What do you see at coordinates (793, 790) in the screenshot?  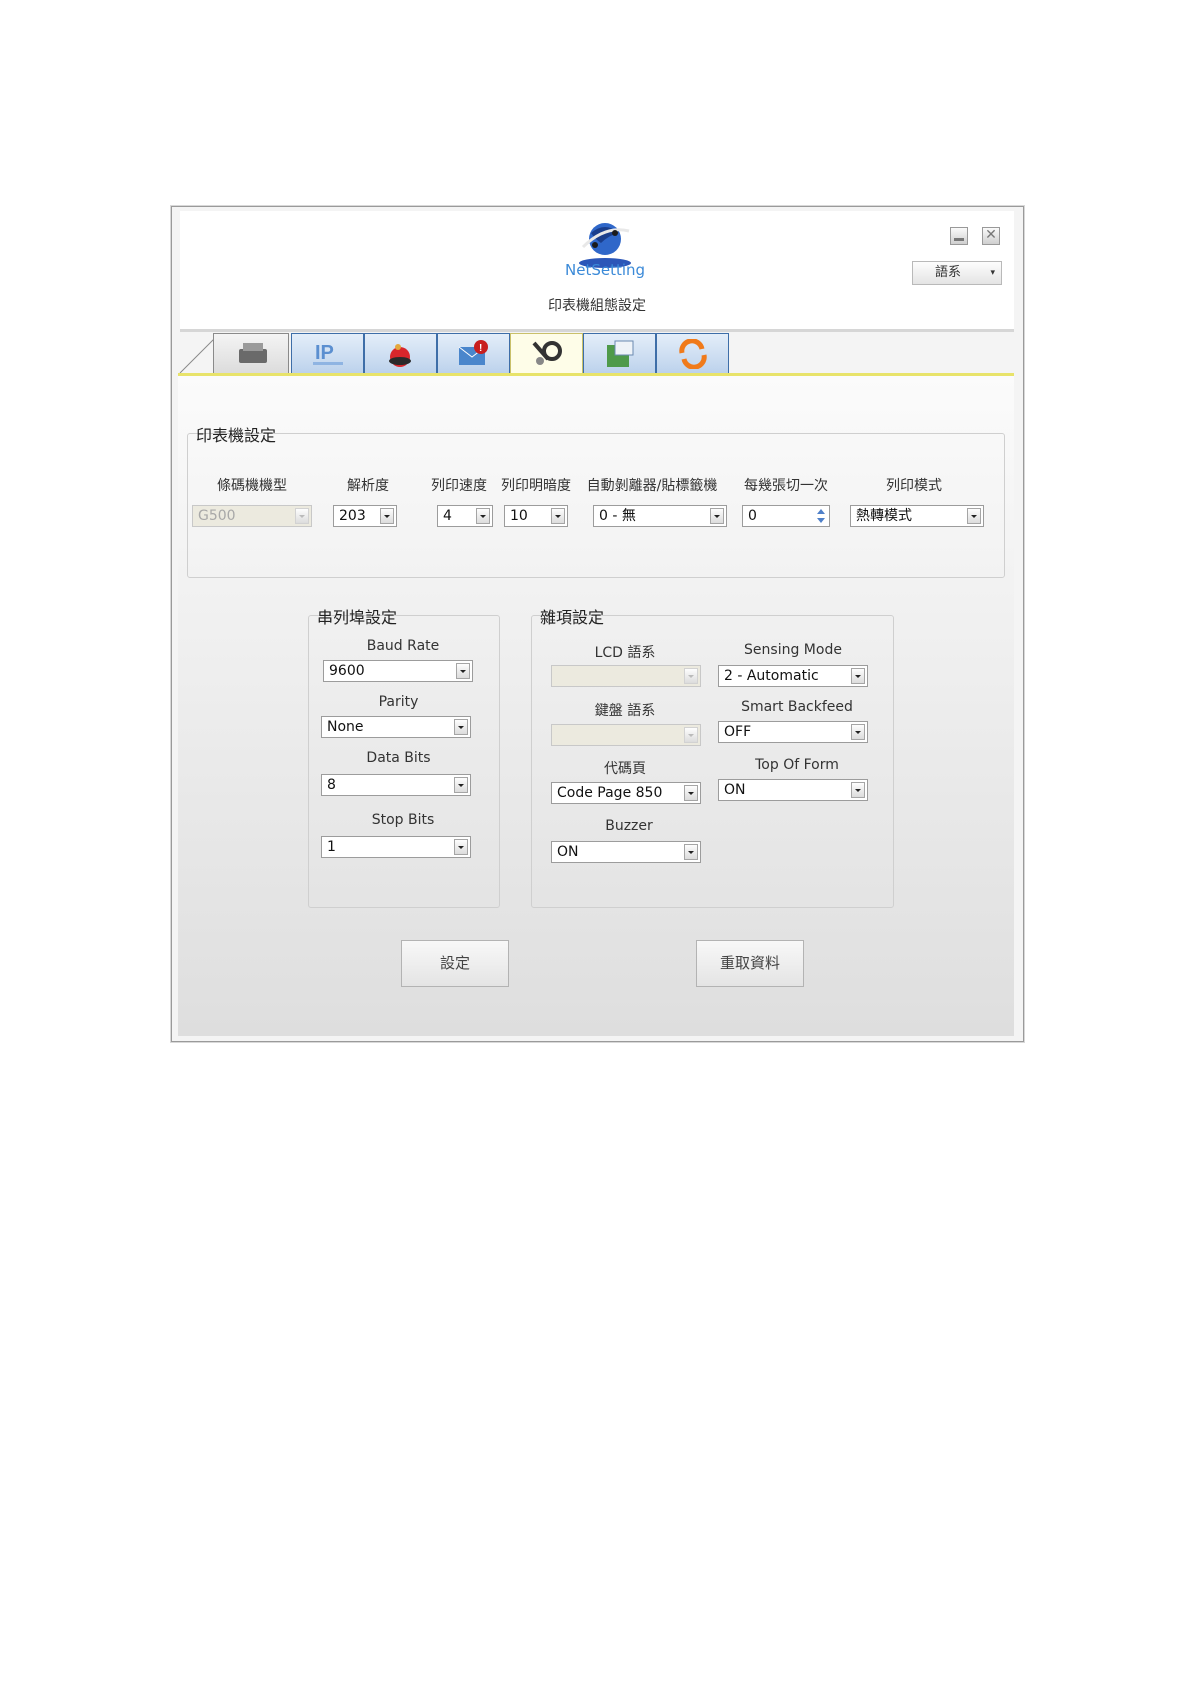 I see `top-of-form-select: ON` at bounding box center [793, 790].